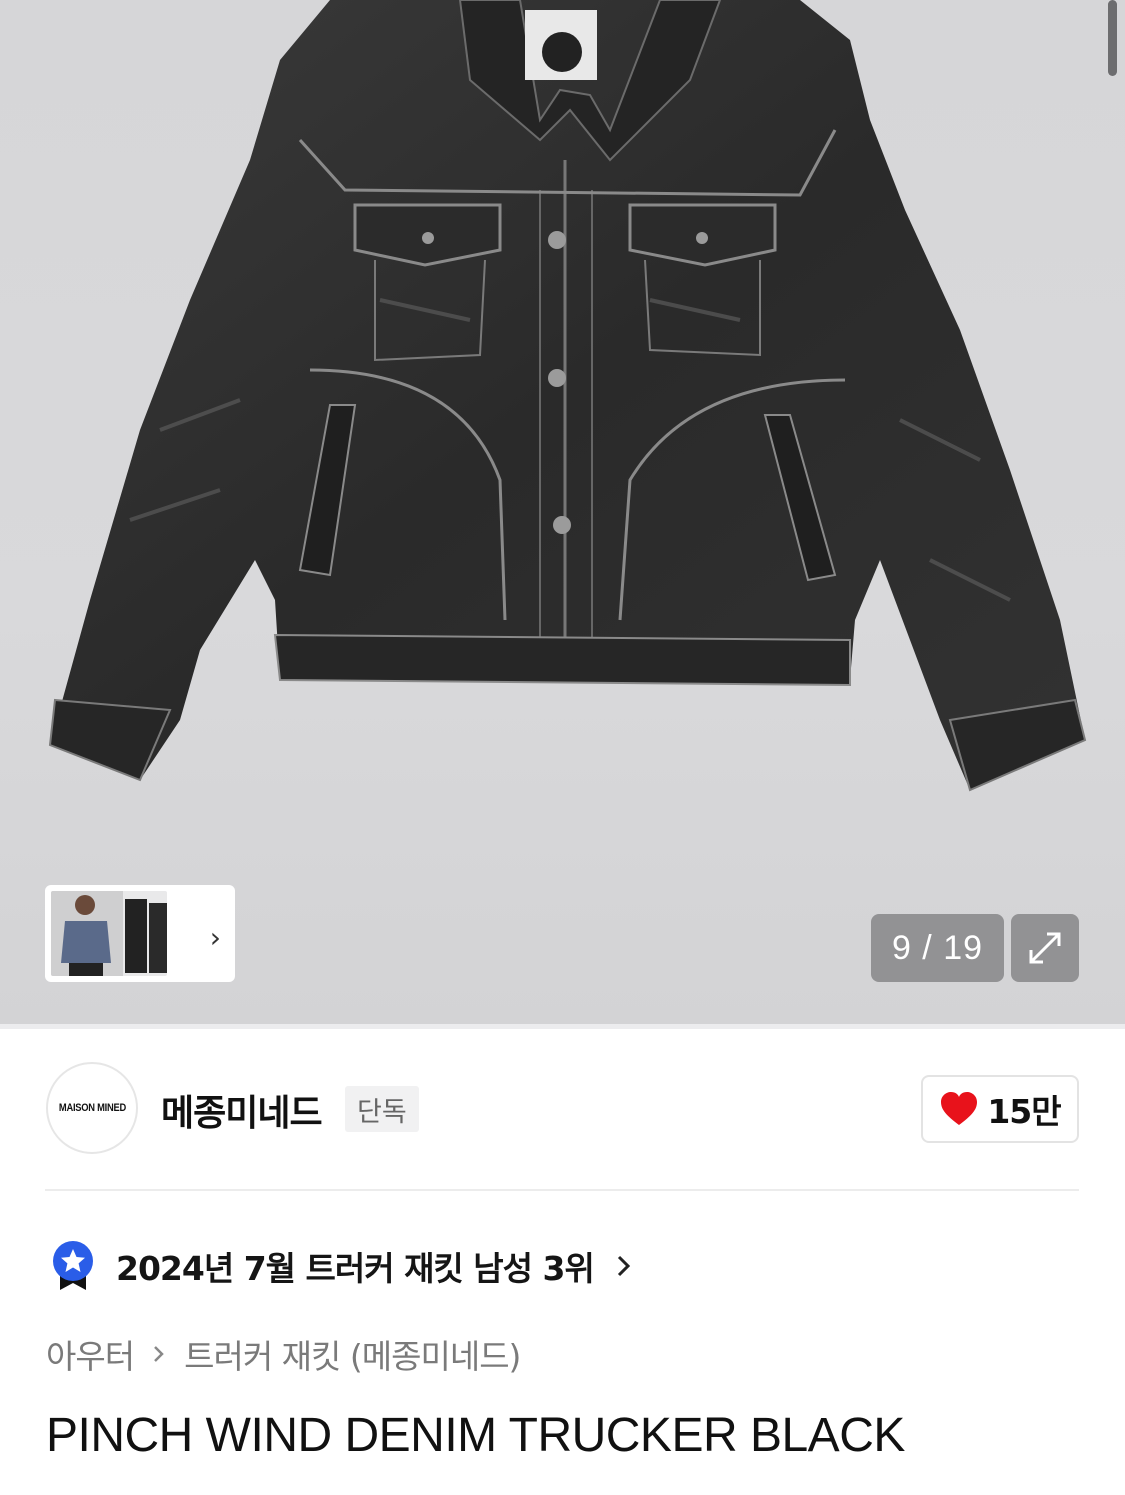 Image resolution: width=1125 pixels, height=1495 pixels. What do you see at coordinates (215, 937) in the screenshot?
I see `chevron-right-icon: ›` at bounding box center [215, 937].